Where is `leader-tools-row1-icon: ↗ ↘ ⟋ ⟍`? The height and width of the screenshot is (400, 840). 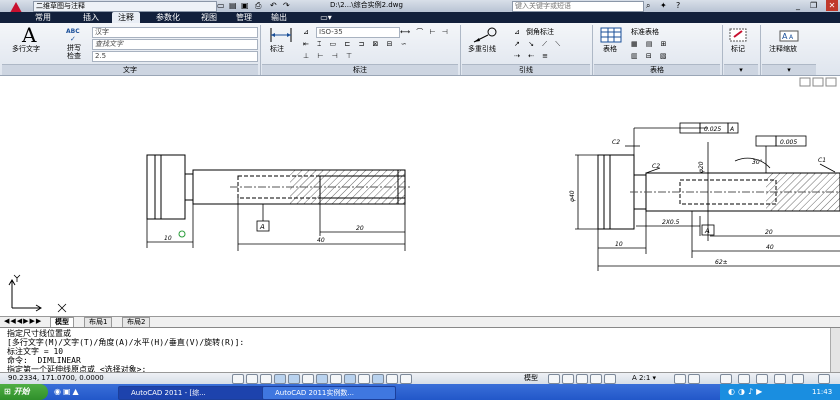 leader-tools-row1-icon: ↗ ↘ ⟋ ⟍ is located at coordinates (538, 44).